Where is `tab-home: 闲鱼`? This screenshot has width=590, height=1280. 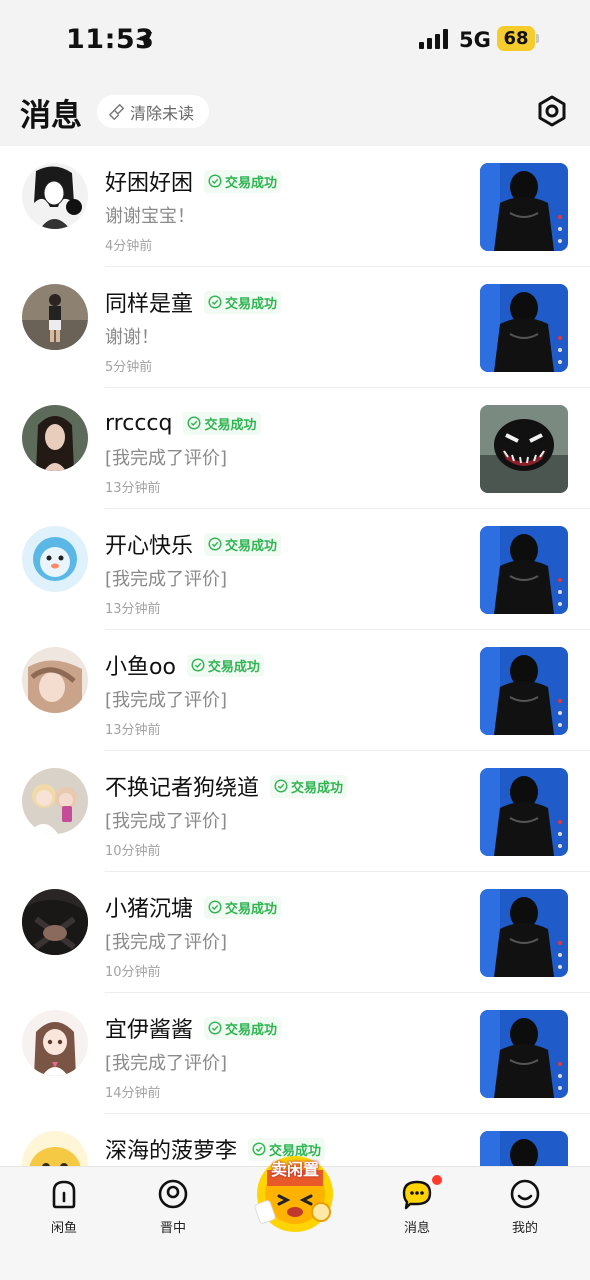
tab-home: 闲鱼 is located at coordinates (64, 1206).